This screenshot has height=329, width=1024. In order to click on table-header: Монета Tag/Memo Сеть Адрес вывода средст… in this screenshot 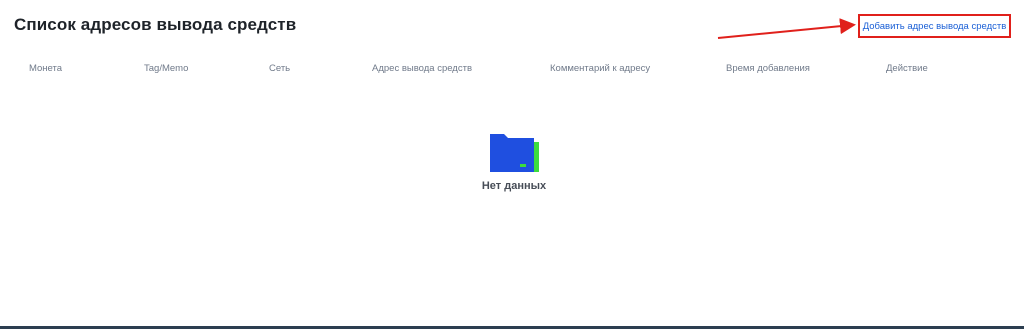, I will do `click(512, 70)`.